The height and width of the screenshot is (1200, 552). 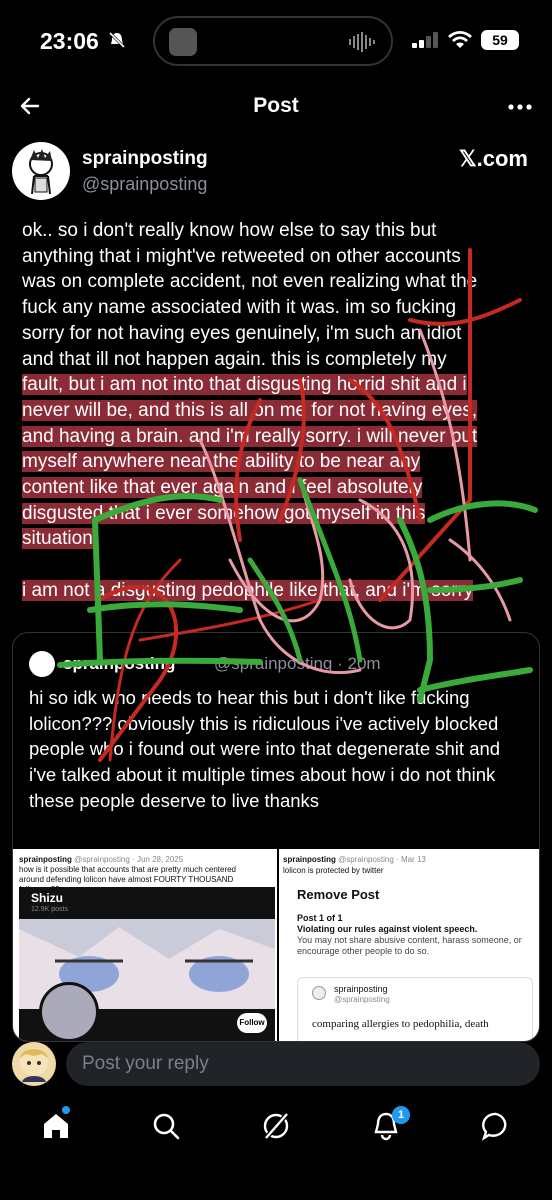 I want to click on inner-handle: @sprainposting, so click(x=362, y=999).